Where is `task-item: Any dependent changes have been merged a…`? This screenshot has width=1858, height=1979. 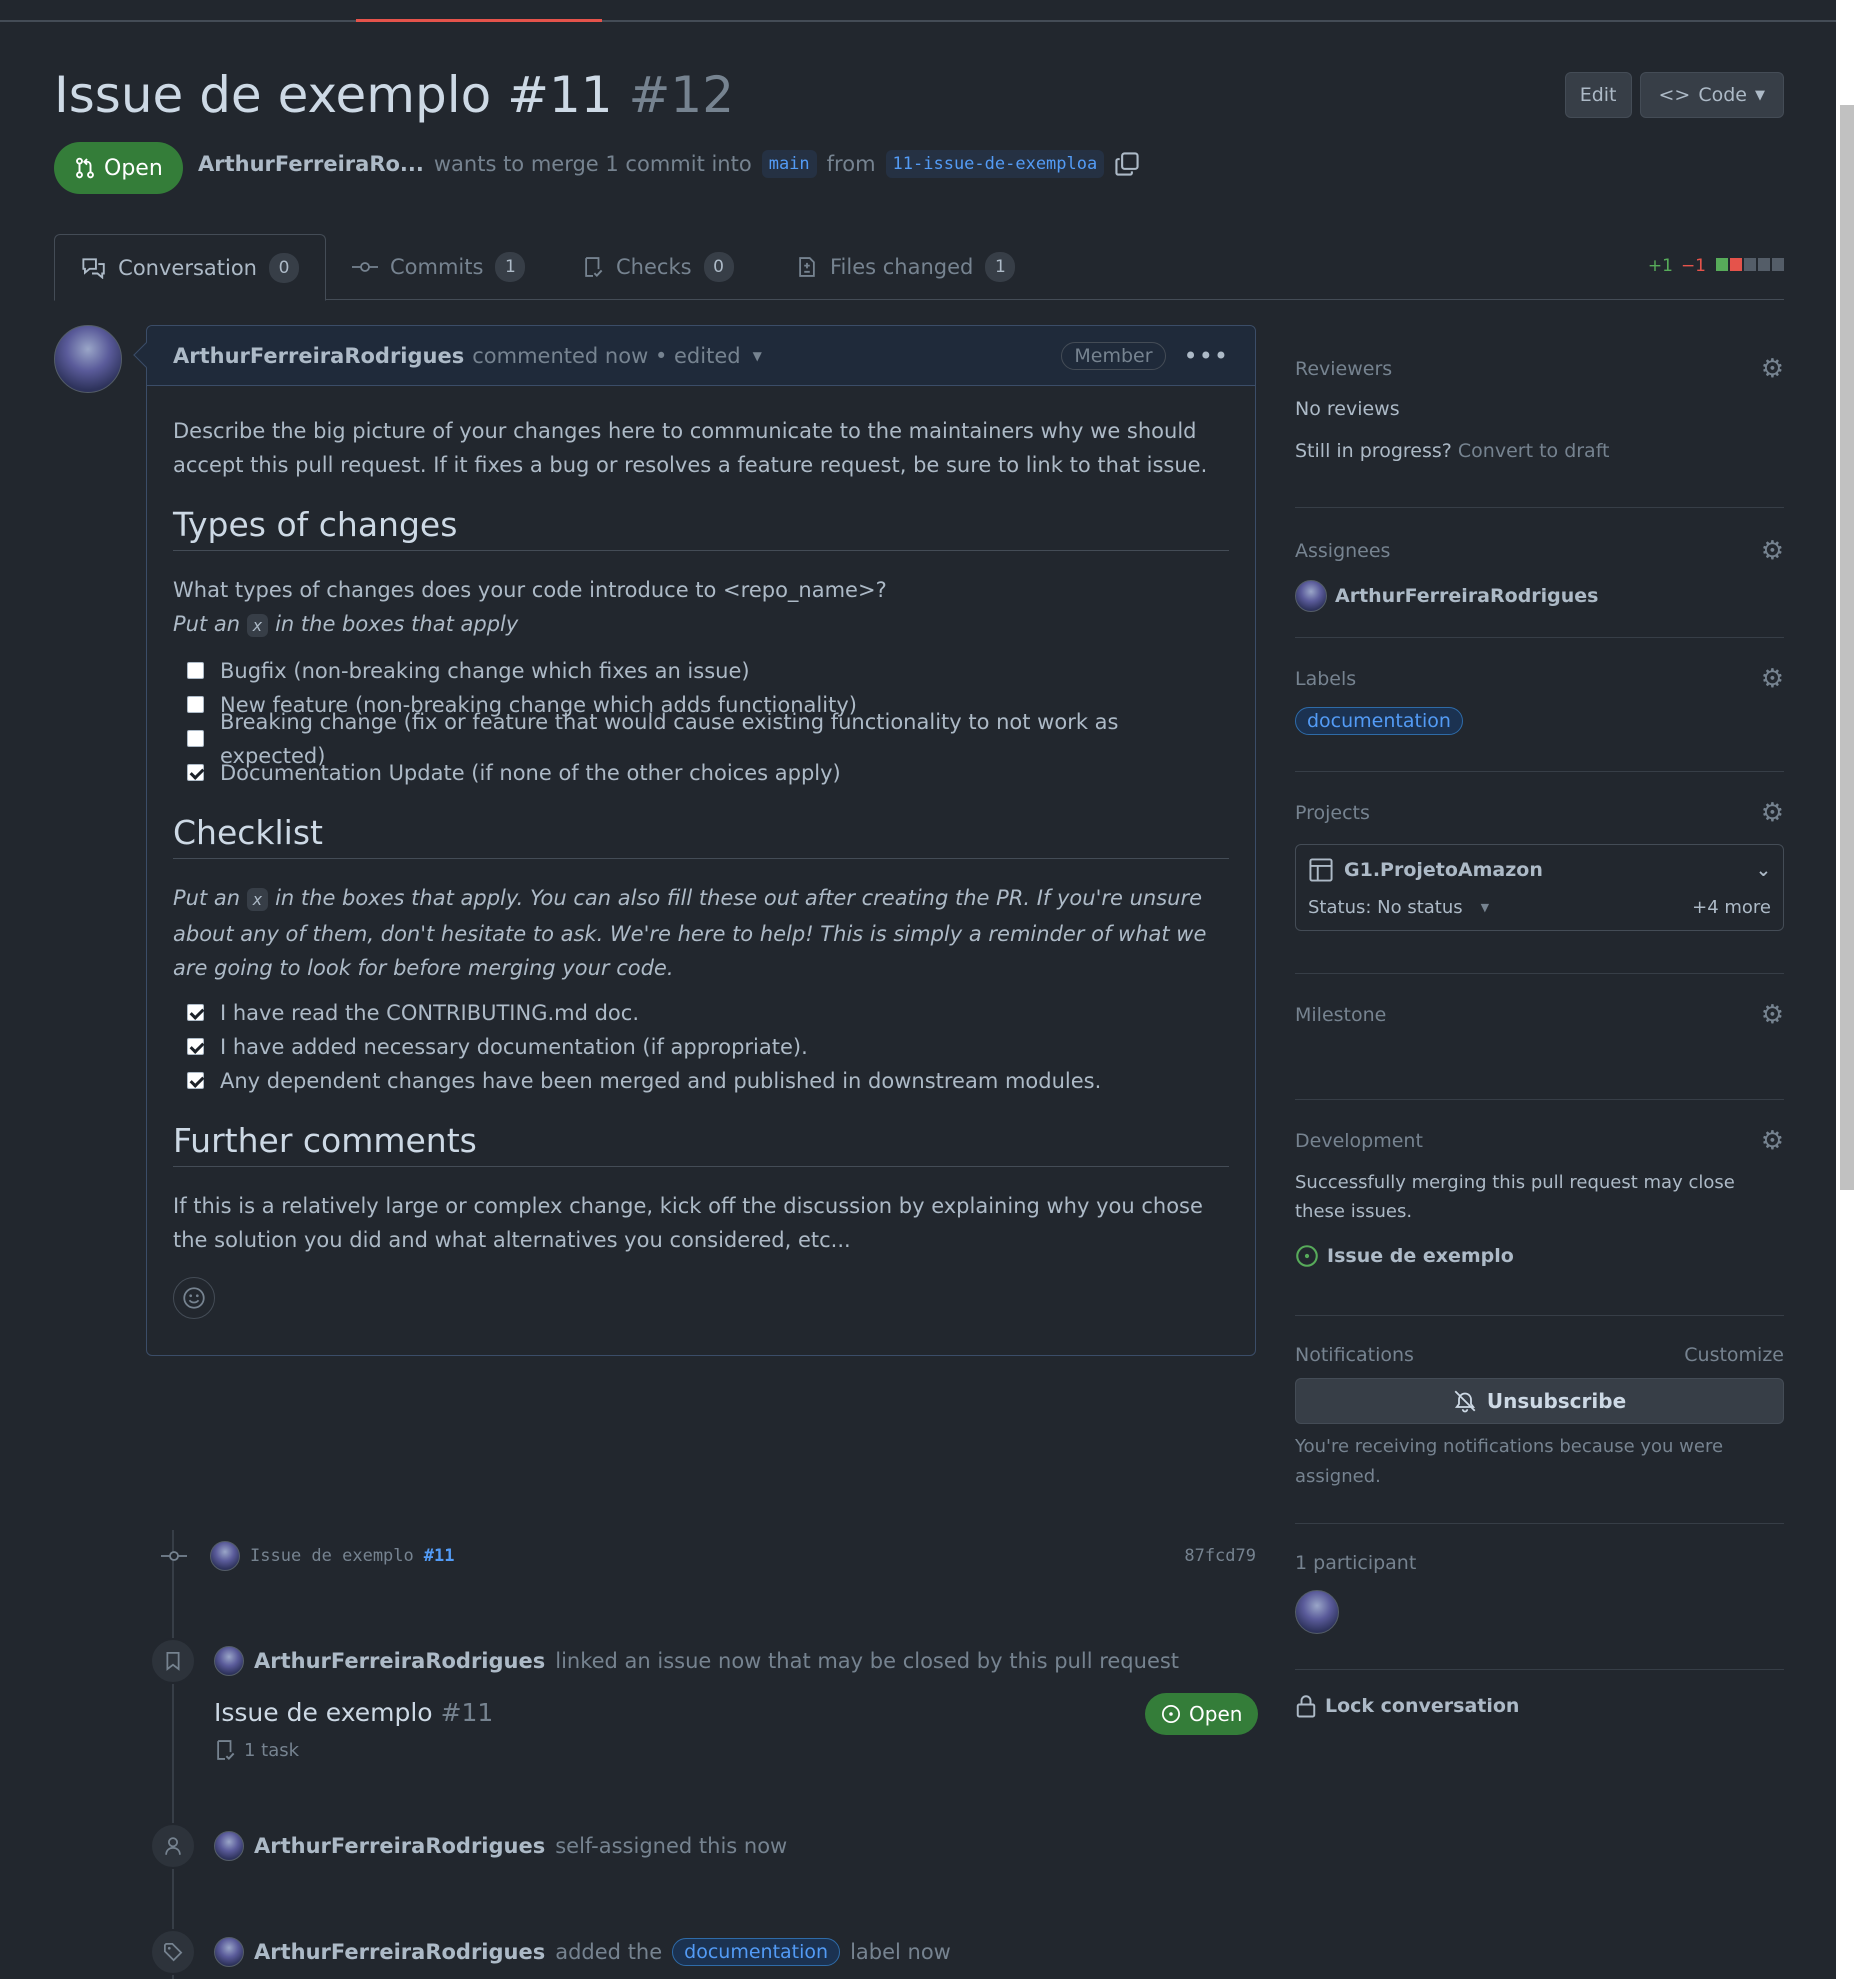 task-item: Any dependent changes have been merged a… is located at coordinates (708, 1080).